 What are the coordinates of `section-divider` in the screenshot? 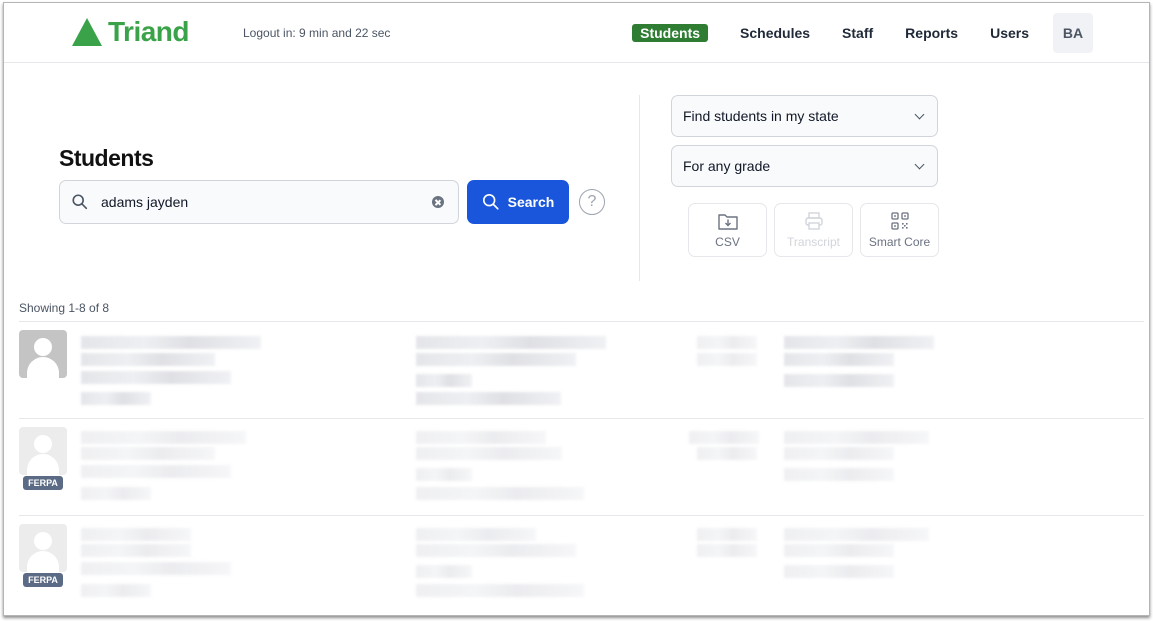 It's located at (639, 188).